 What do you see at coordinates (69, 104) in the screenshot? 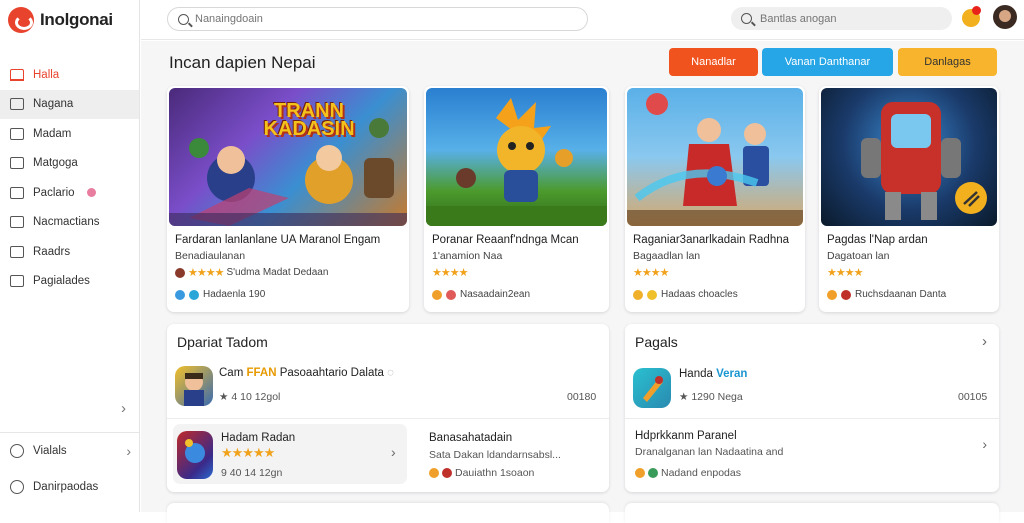
I see `sidebar-item-2: Nagana` at bounding box center [69, 104].